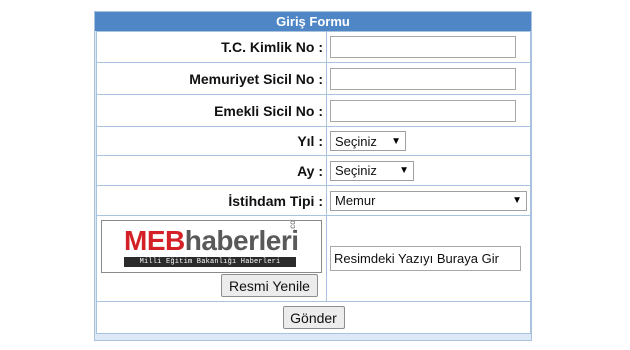  Describe the element at coordinates (313, 21) in the screenshot. I see `form-title: Giriş Formu` at that location.